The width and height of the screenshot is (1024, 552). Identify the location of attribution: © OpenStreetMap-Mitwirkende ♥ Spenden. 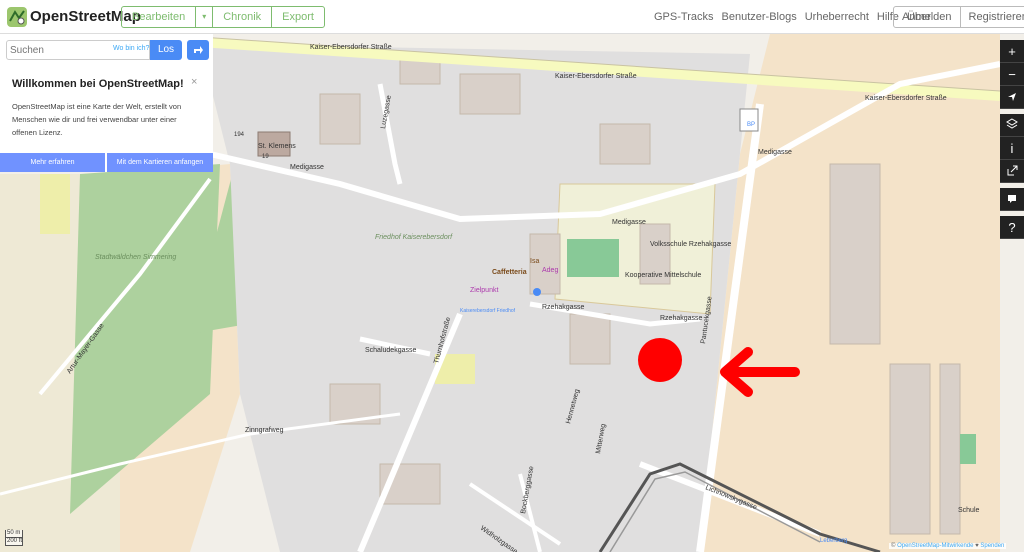
(948, 546).